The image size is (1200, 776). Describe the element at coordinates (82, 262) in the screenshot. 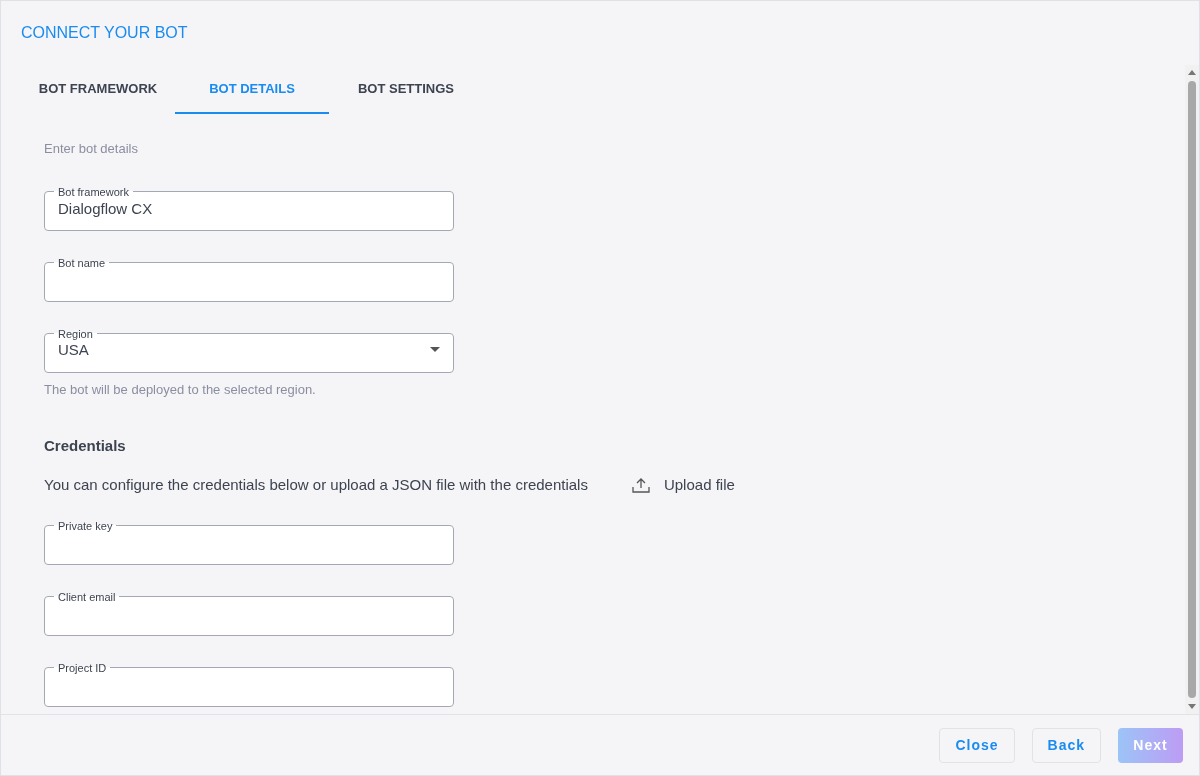

I see `field-label: Bot name` at that location.